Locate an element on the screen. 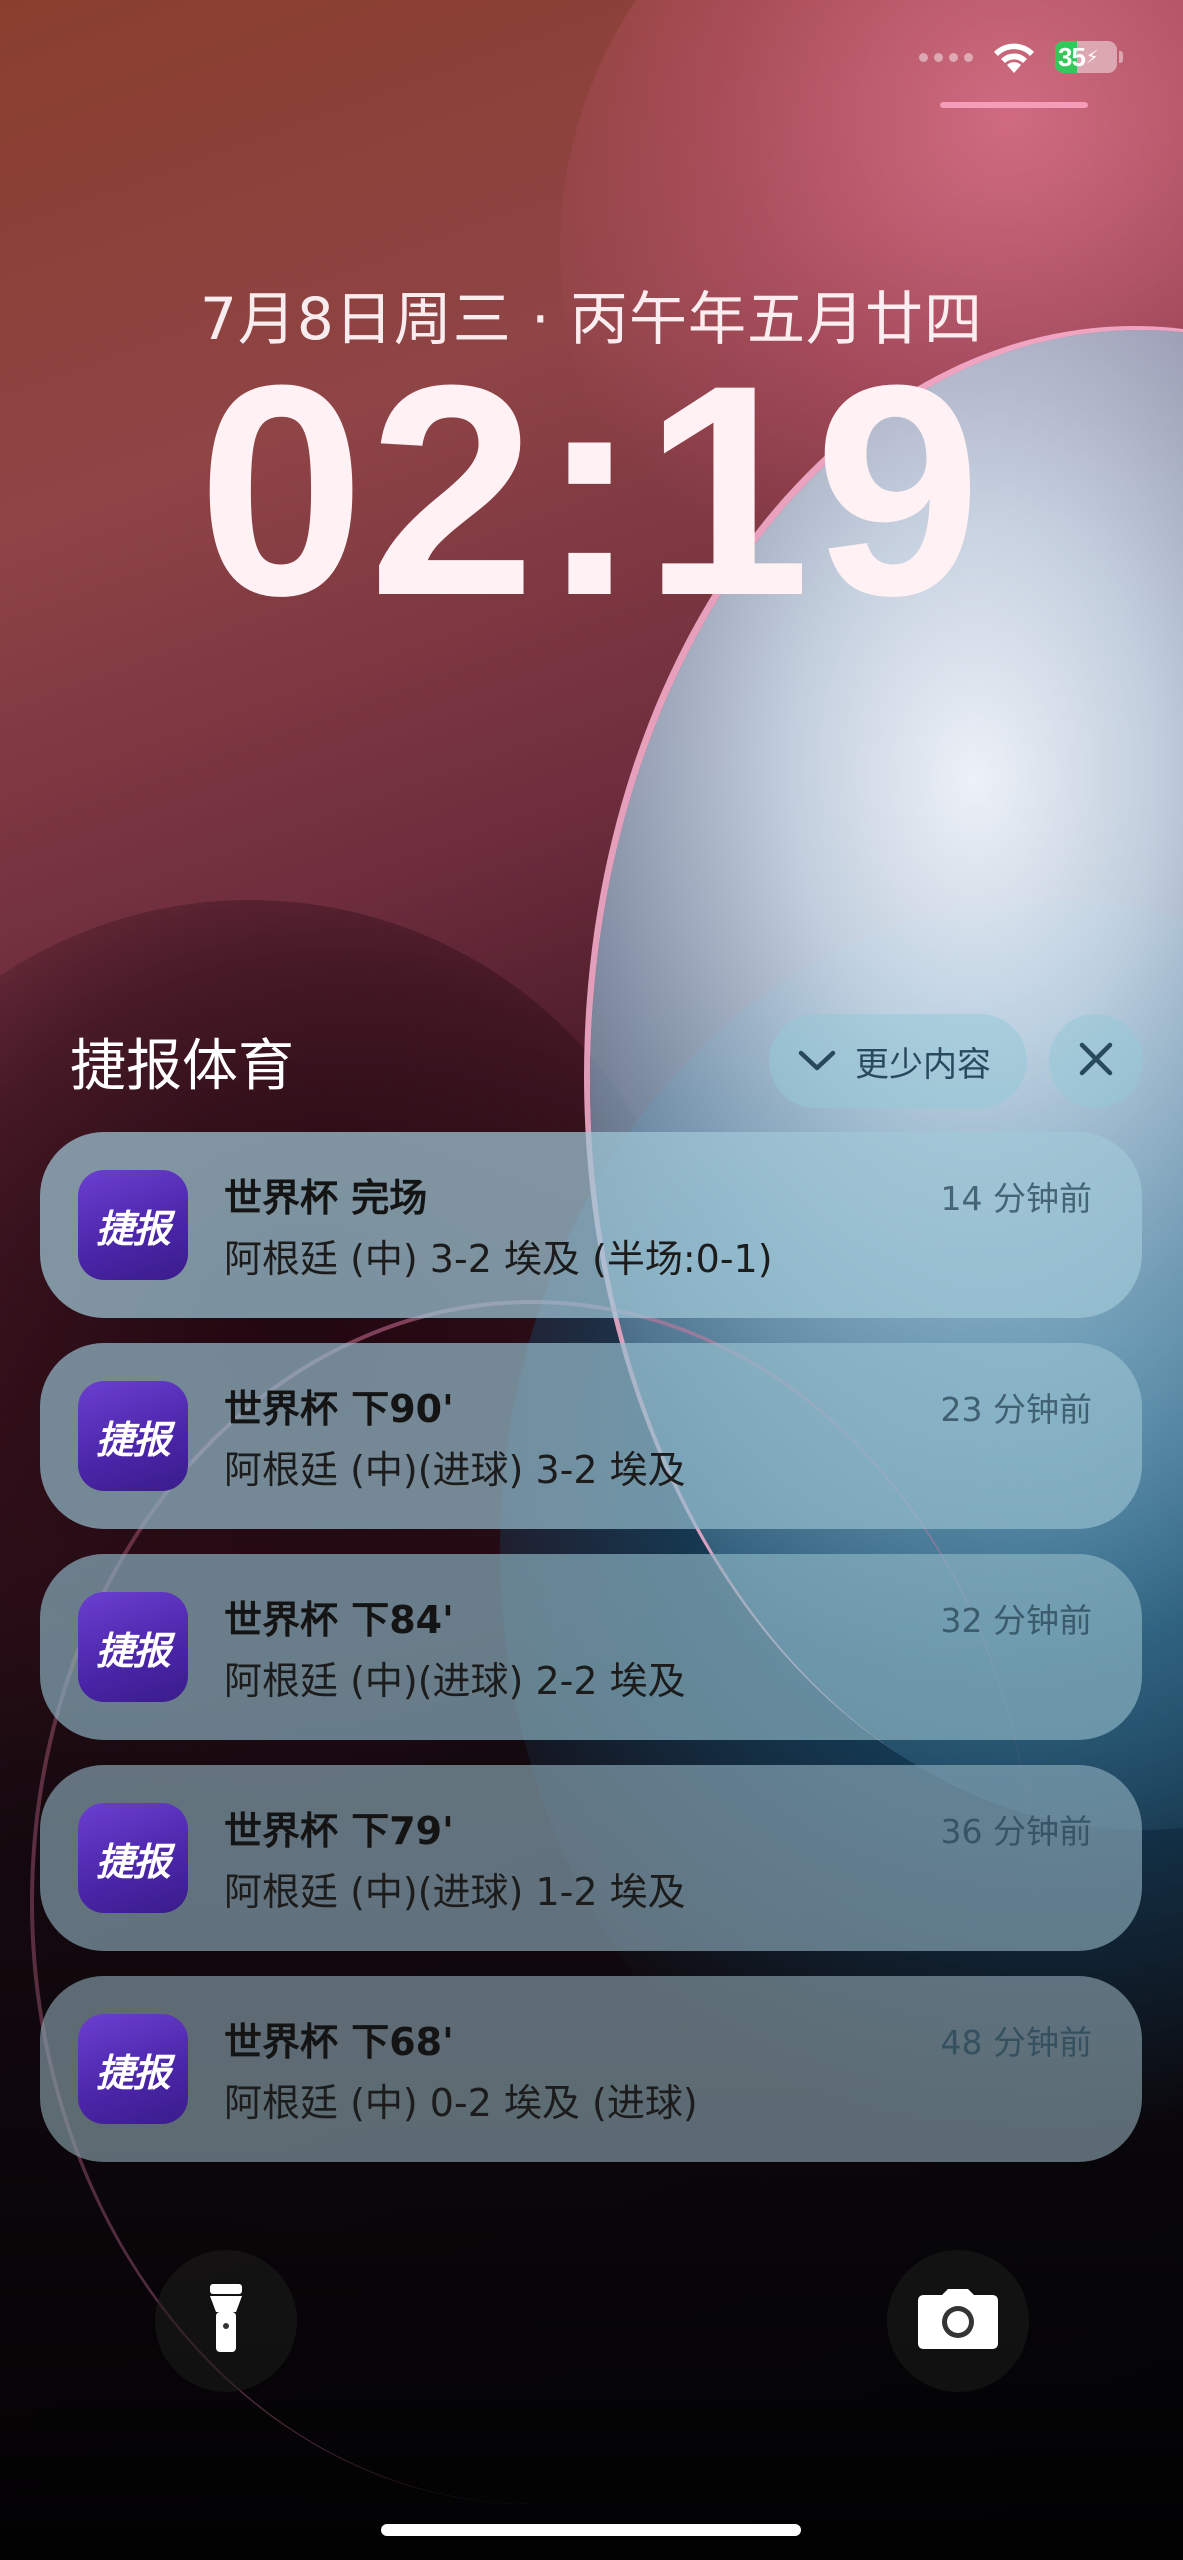 The width and height of the screenshot is (1183, 2560). show-less-button: 更少内容 is located at coordinates (898, 1061).